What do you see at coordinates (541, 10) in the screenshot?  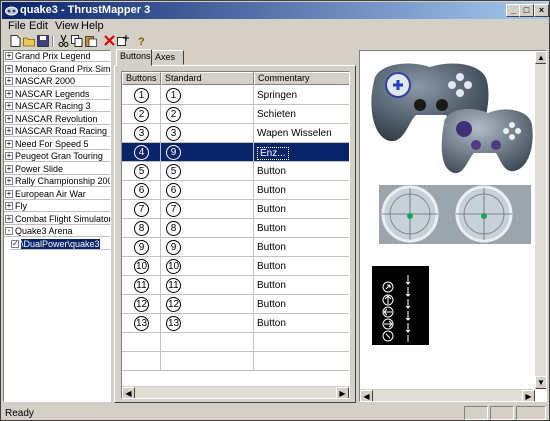 I see `close-button: ×` at bounding box center [541, 10].